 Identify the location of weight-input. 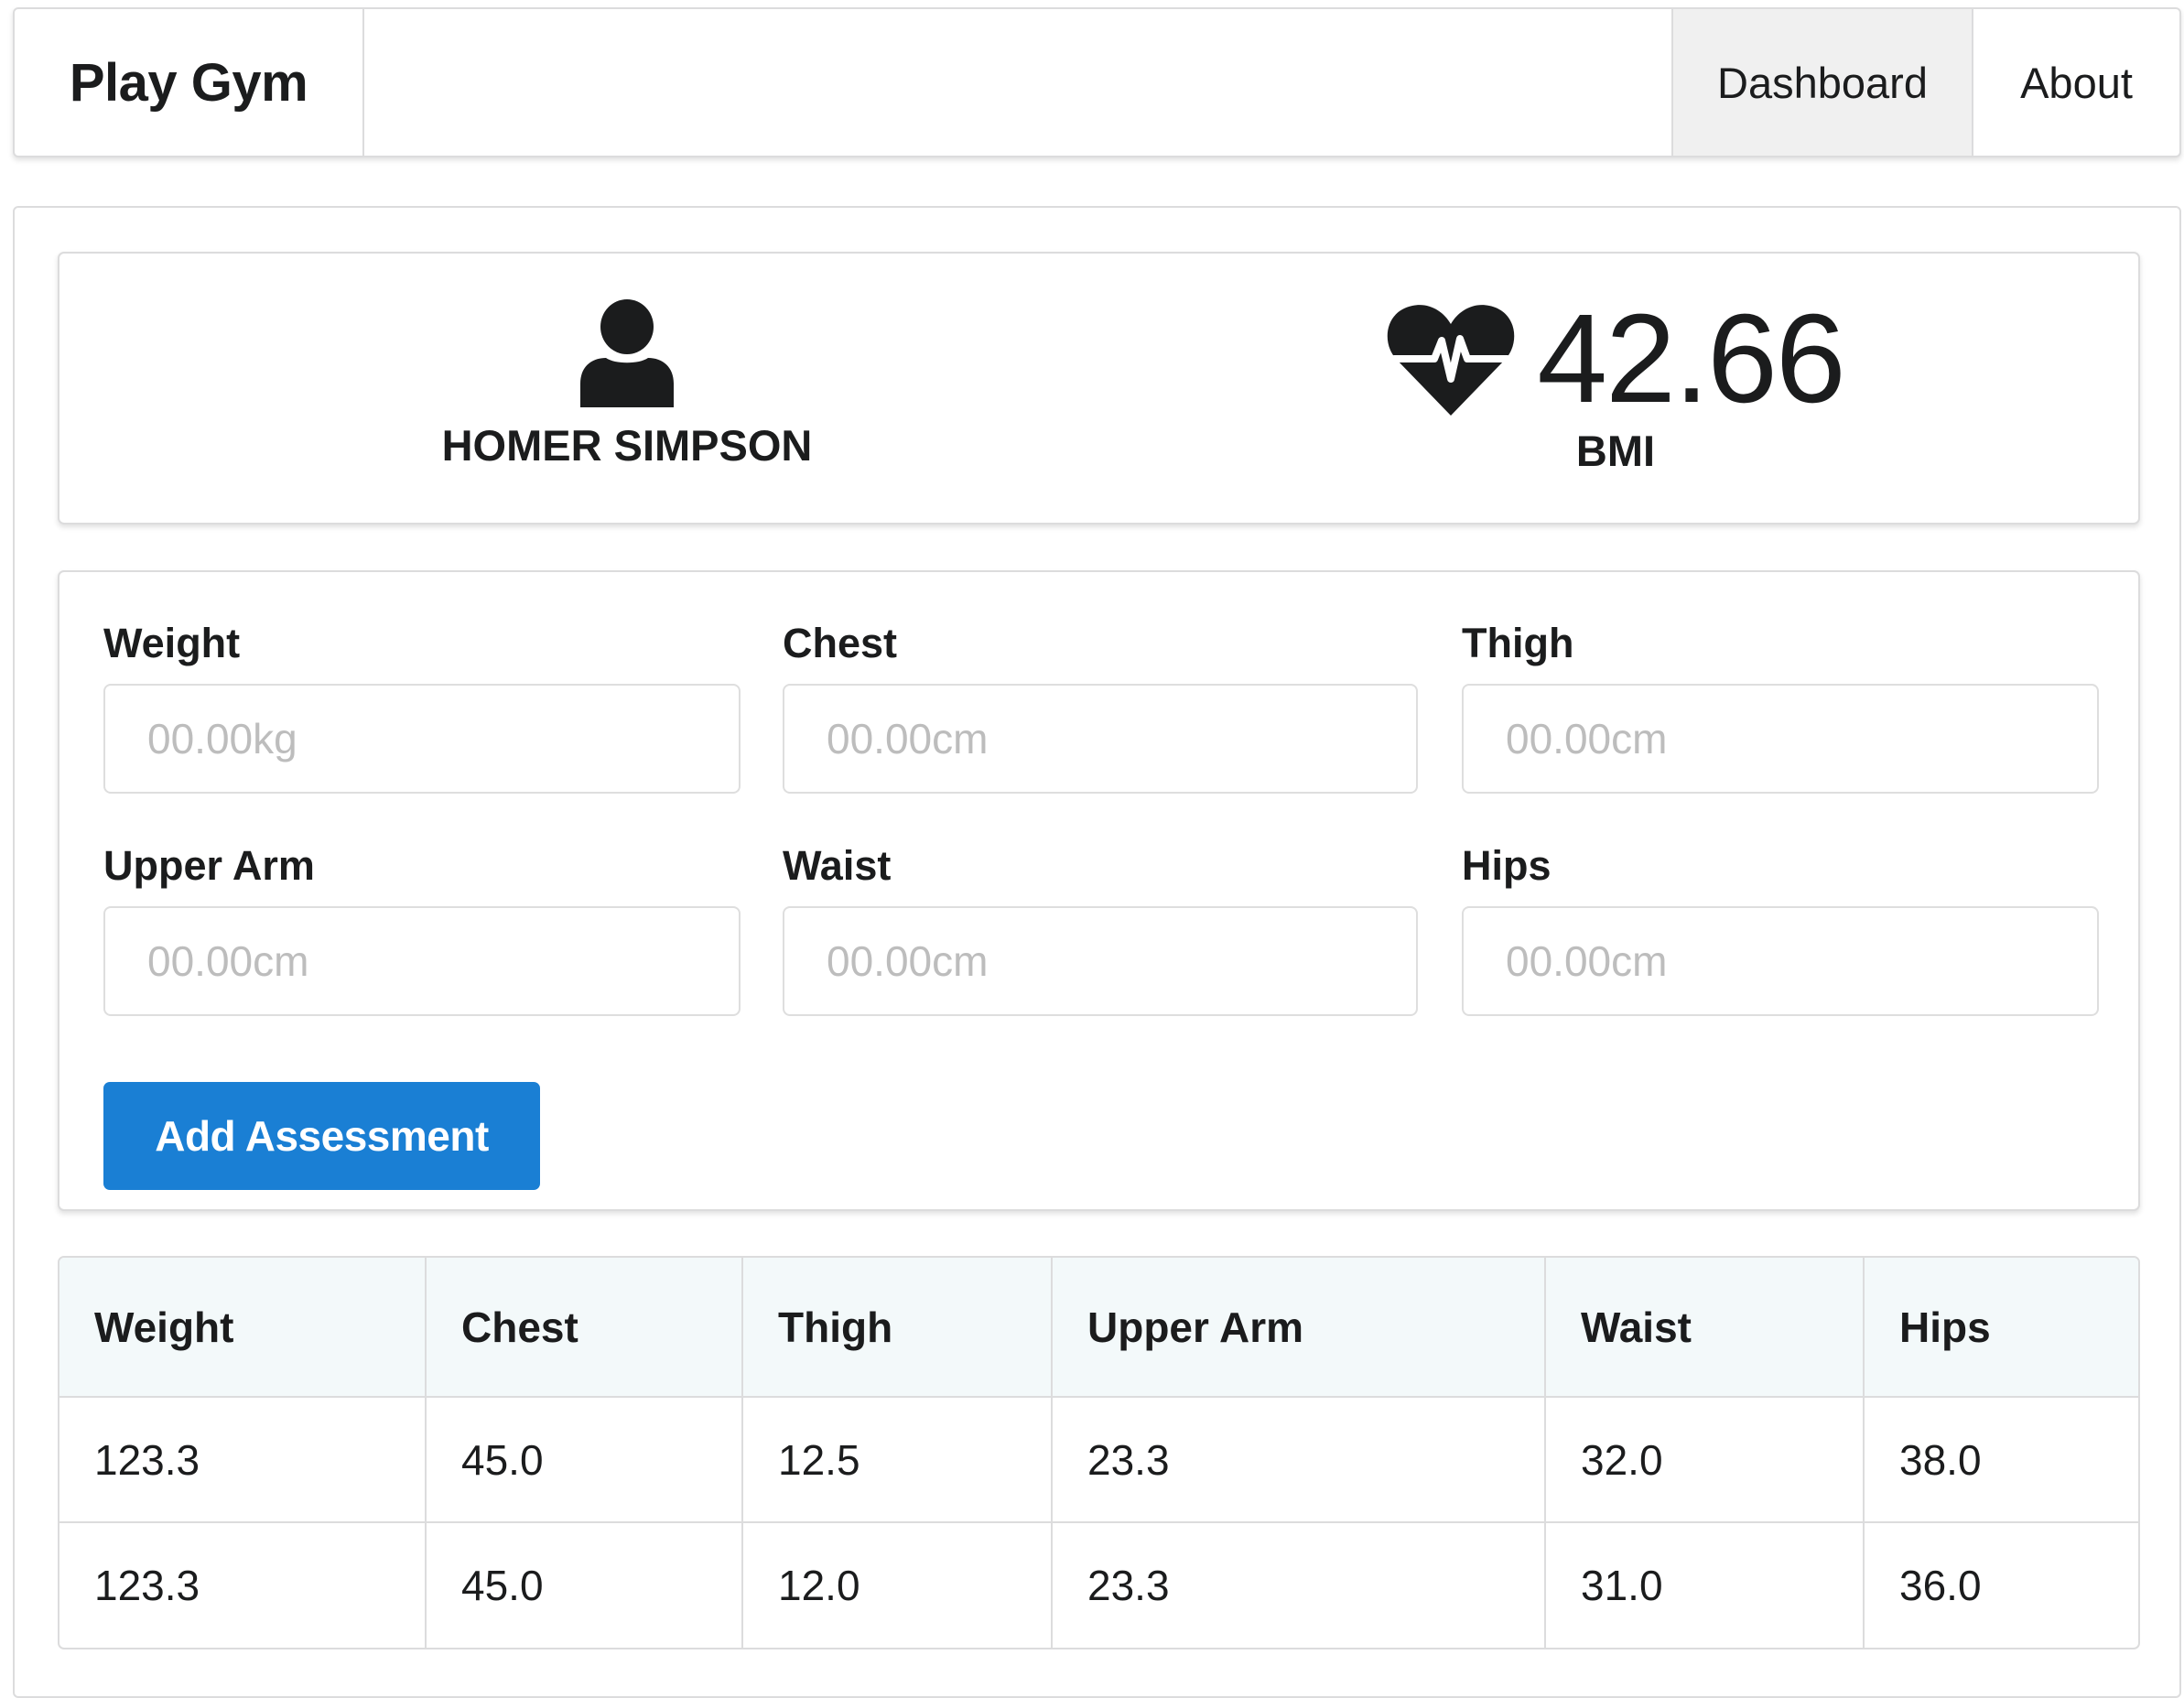
(422, 739).